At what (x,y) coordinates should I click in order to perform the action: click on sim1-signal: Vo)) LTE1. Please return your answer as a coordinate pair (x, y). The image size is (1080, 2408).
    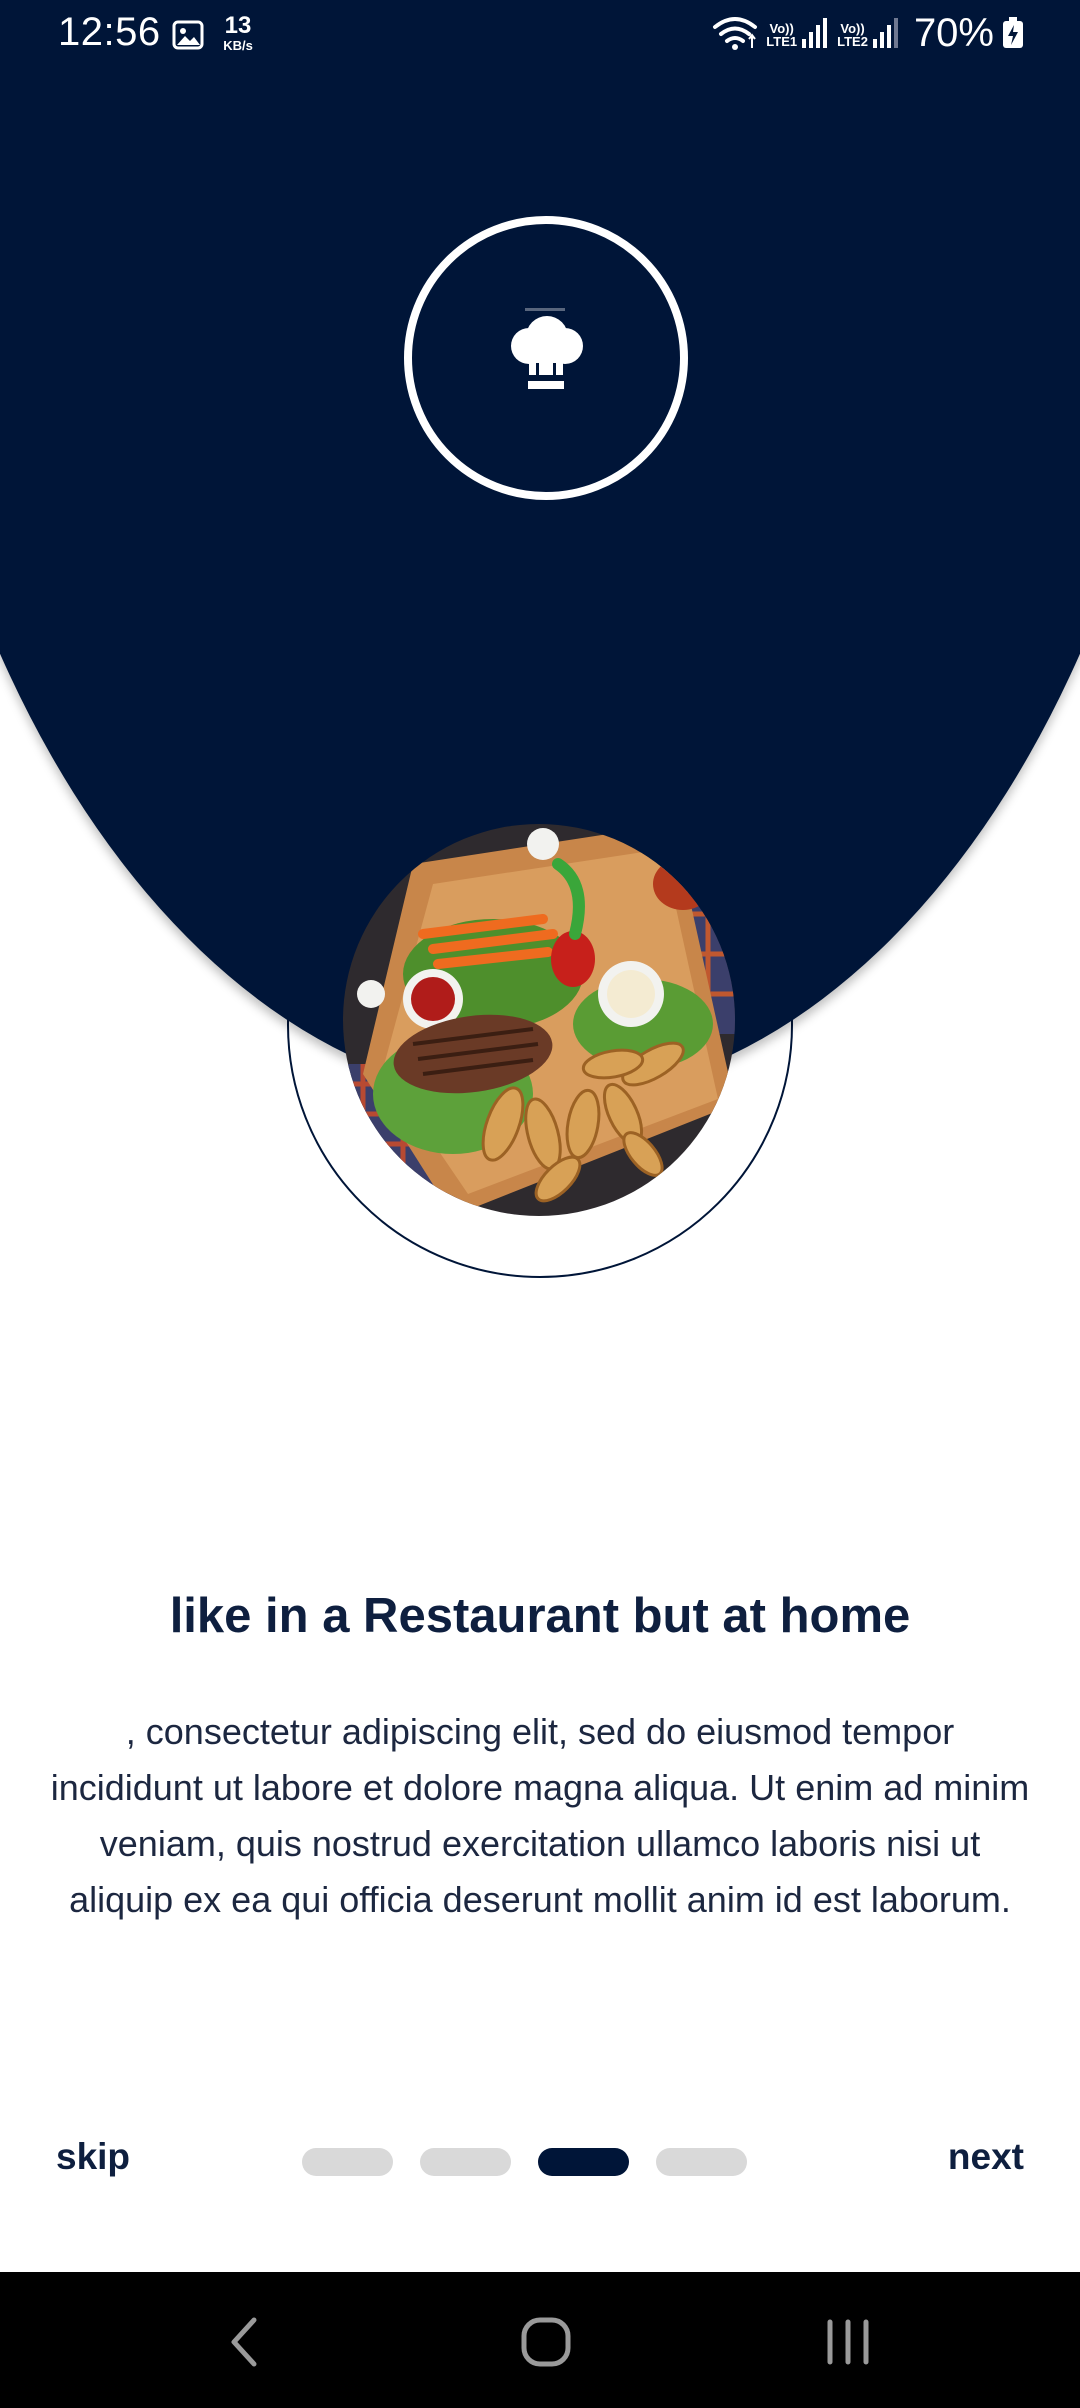
    Looking at the image, I should click on (797, 33).